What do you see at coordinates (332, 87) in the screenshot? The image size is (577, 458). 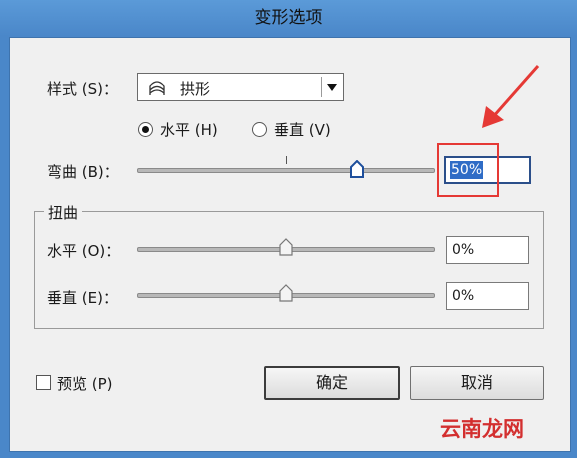 I see `chevron-down-icon` at bounding box center [332, 87].